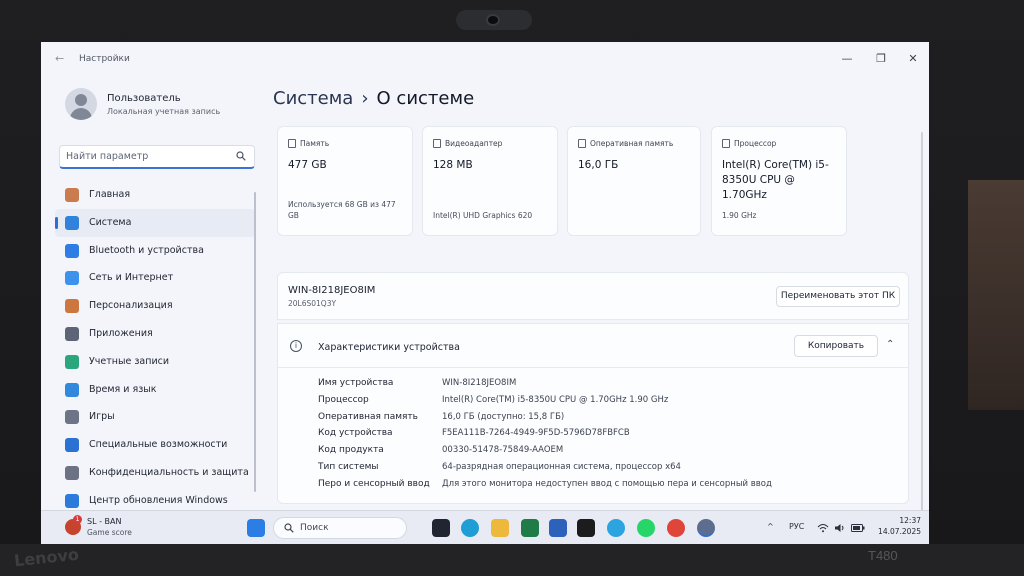  Describe the element at coordinates (155, 473) in the screenshot. I see `sidebar-item-11: Конфиденциальность и защита` at that location.